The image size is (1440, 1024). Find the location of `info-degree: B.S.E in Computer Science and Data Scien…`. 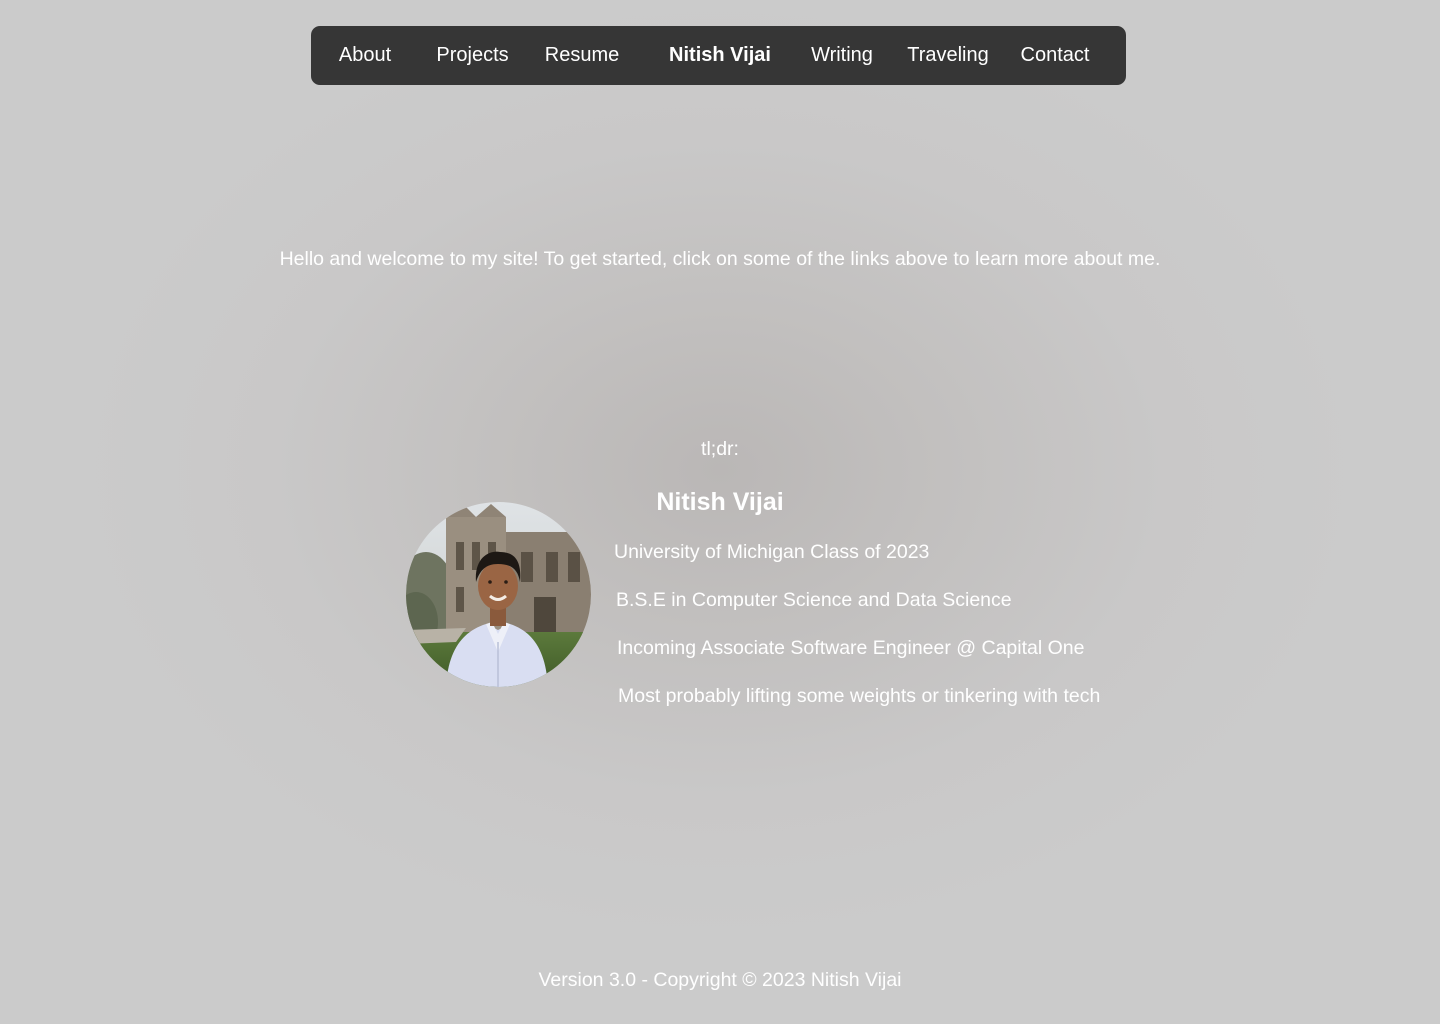

info-degree: B.S.E in Computer Science and Data Scien… is located at coordinates (814, 600).